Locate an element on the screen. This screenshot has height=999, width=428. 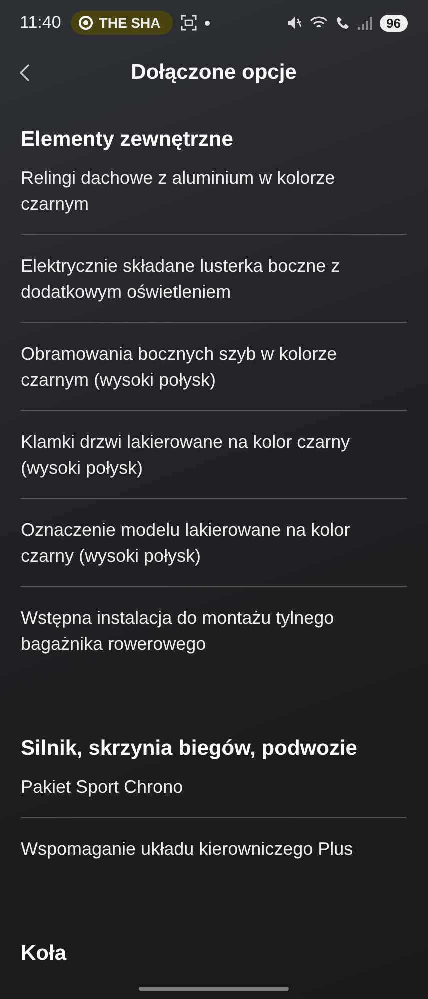
wifi-icon is located at coordinates (319, 23).